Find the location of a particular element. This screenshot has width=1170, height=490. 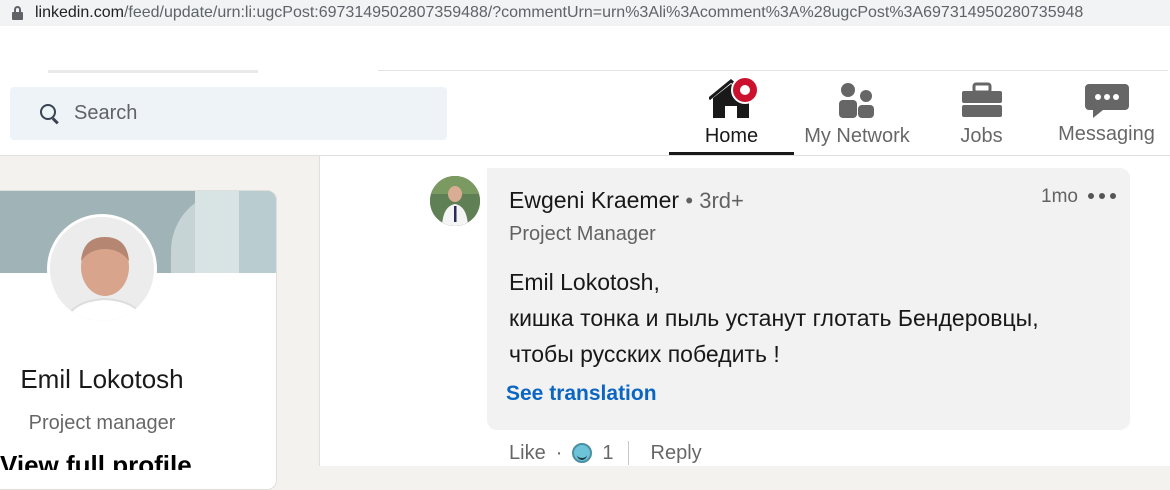

comment-author-name: Ewgeni Kraemer is located at coordinates (594, 200).